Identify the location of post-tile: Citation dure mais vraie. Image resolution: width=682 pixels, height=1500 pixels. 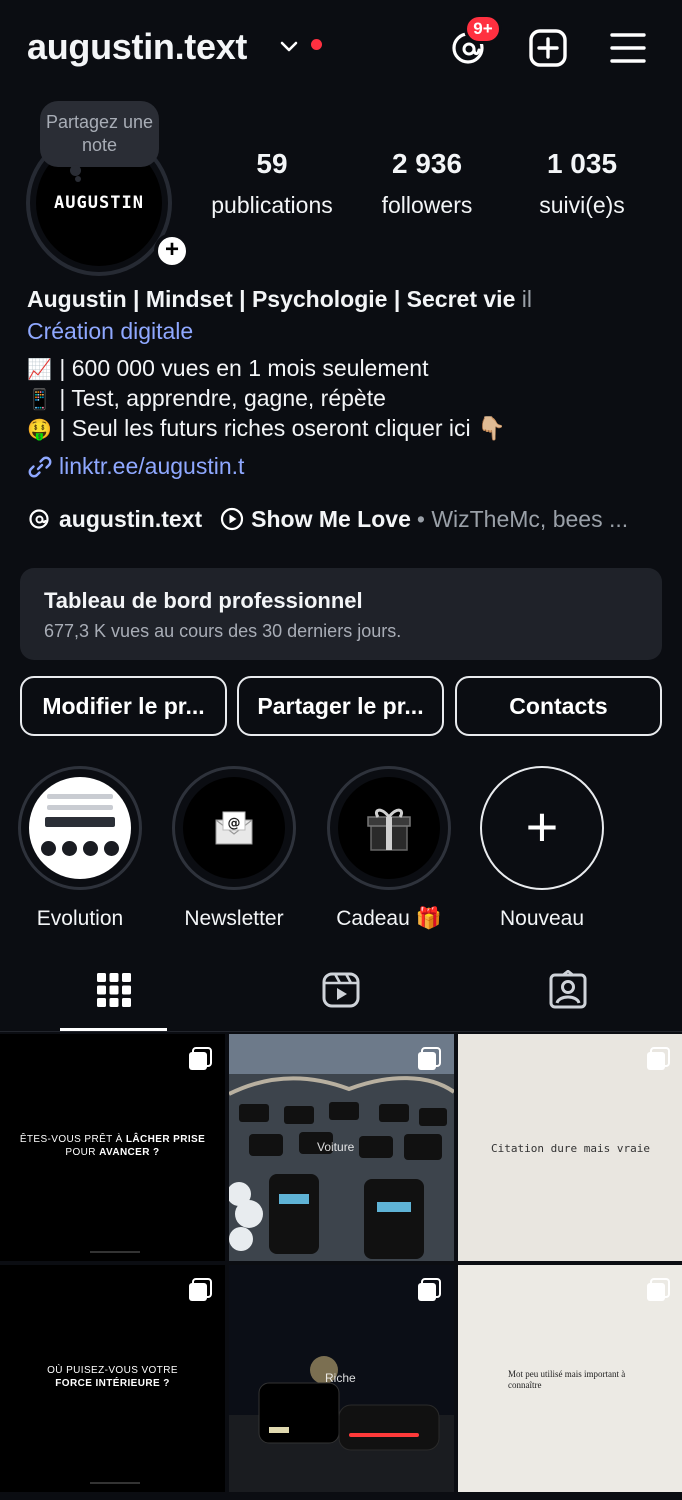
(570, 1147).